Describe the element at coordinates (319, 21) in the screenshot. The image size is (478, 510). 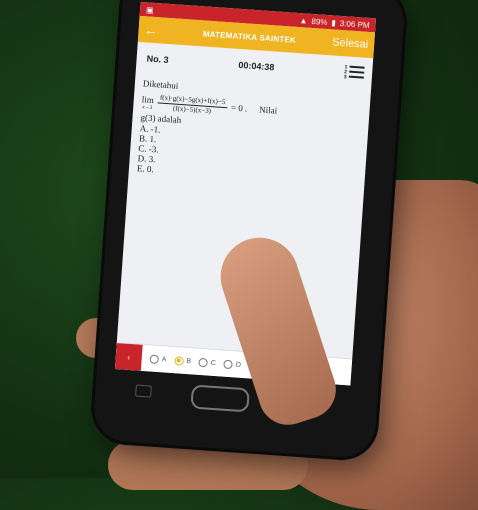
I see `battery-level: 89%` at that location.